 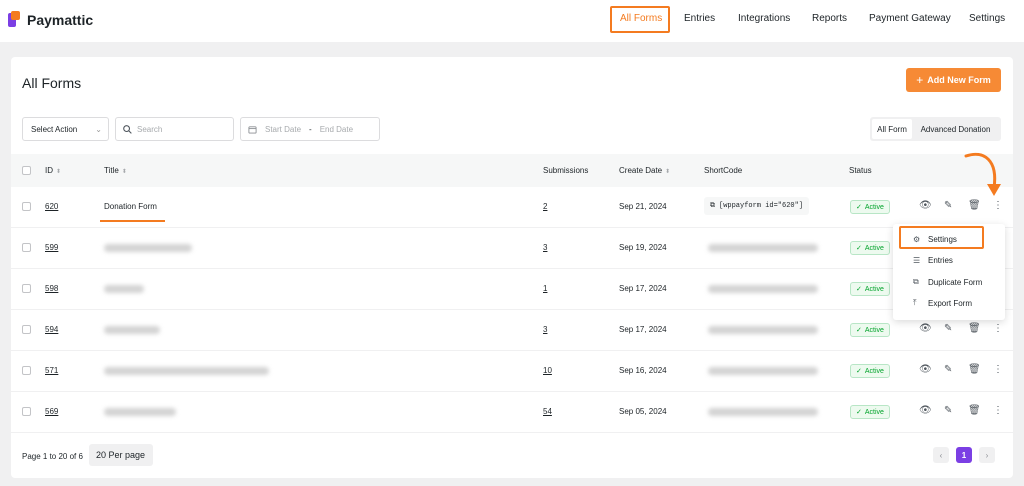 What do you see at coordinates (959, 80) in the screenshot?
I see `add-new-form-label: Add New Form` at bounding box center [959, 80].